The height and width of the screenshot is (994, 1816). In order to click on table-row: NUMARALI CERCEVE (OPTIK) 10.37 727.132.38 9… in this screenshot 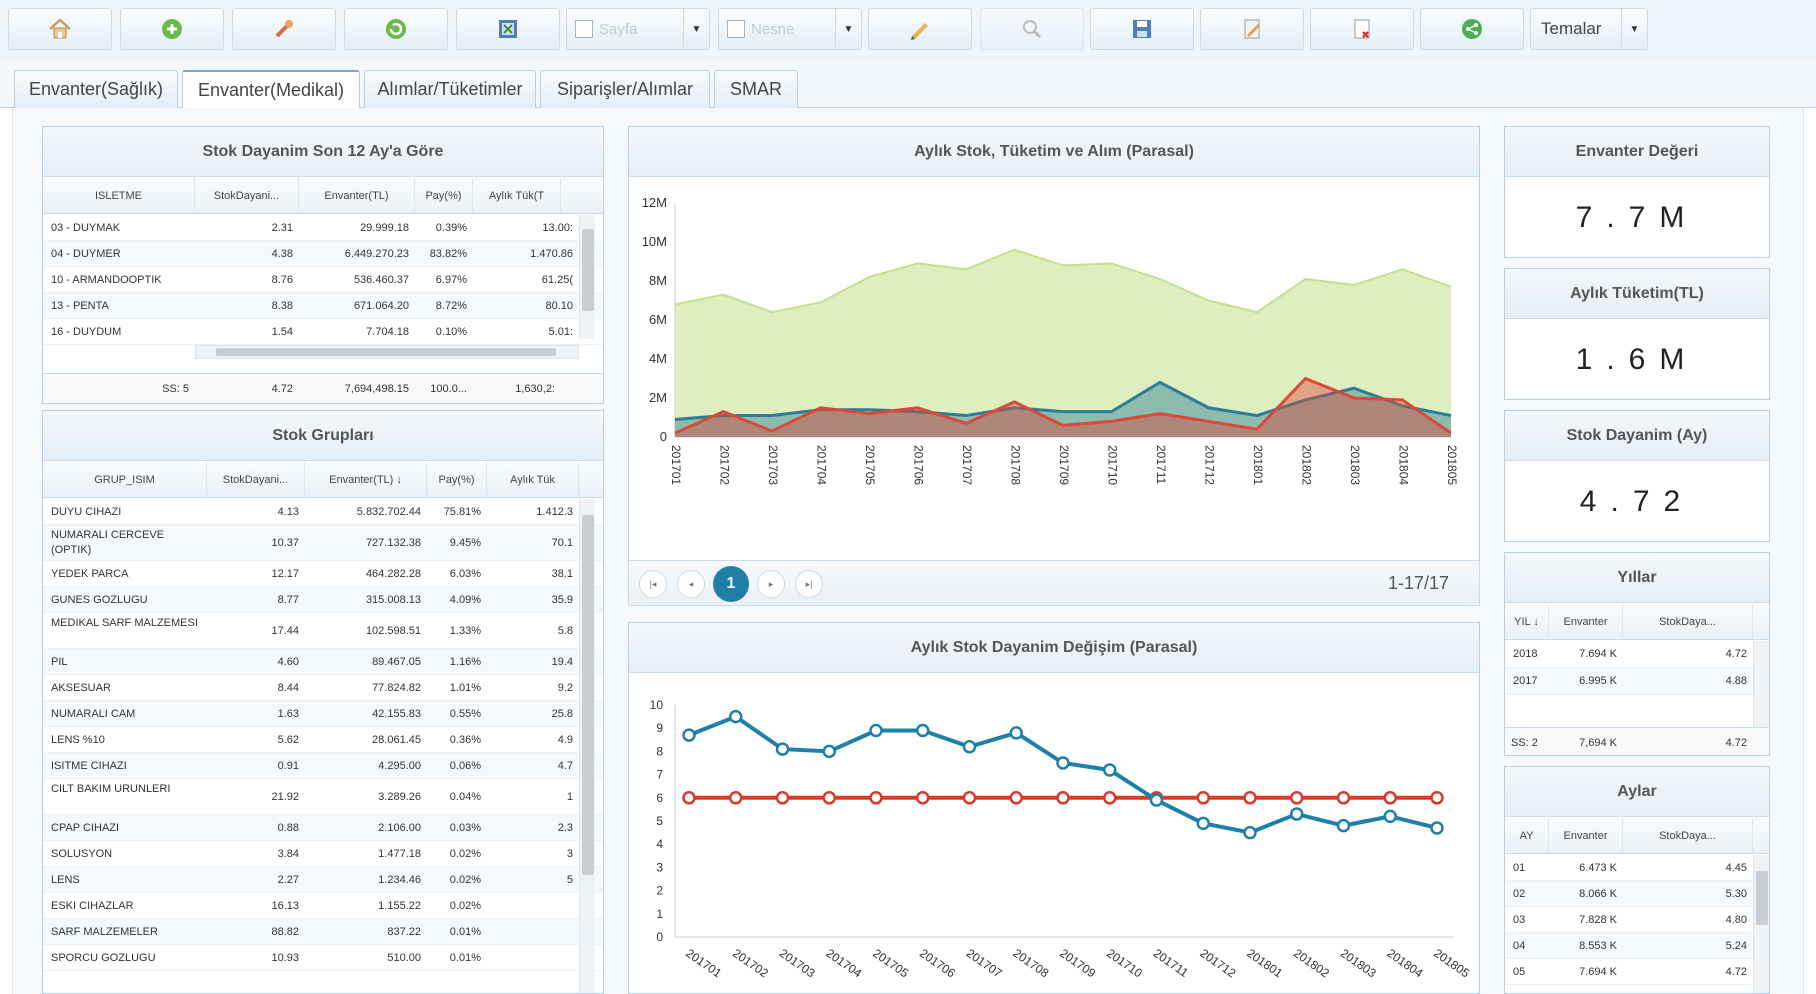, I will do `click(323, 543)`.